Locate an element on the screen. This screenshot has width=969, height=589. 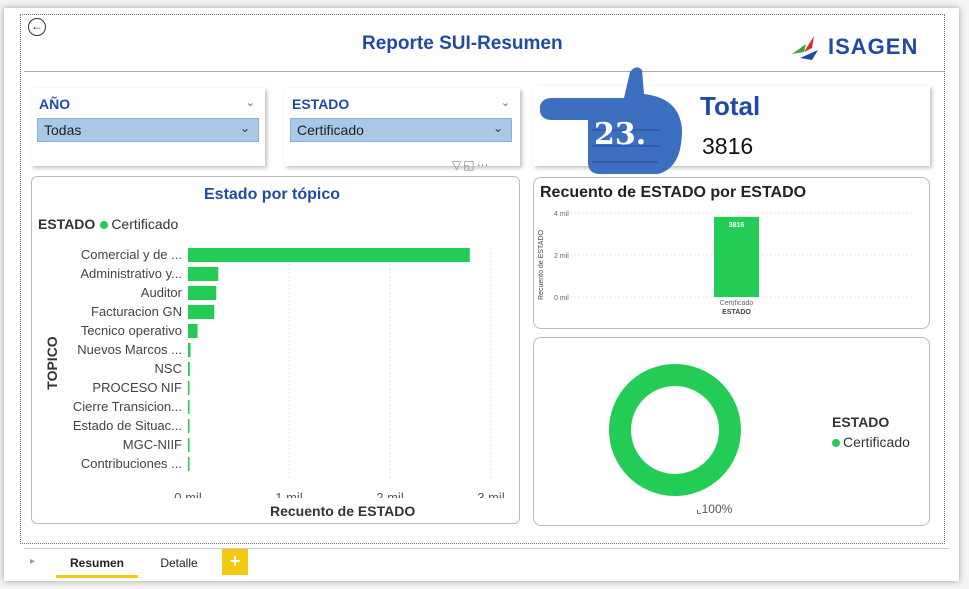
tab-detalle: Detalle is located at coordinates (179, 563).